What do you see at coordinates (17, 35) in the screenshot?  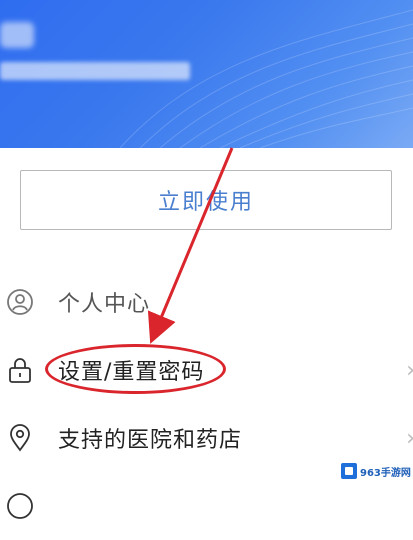 I see `blurred-username` at bounding box center [17, 35].